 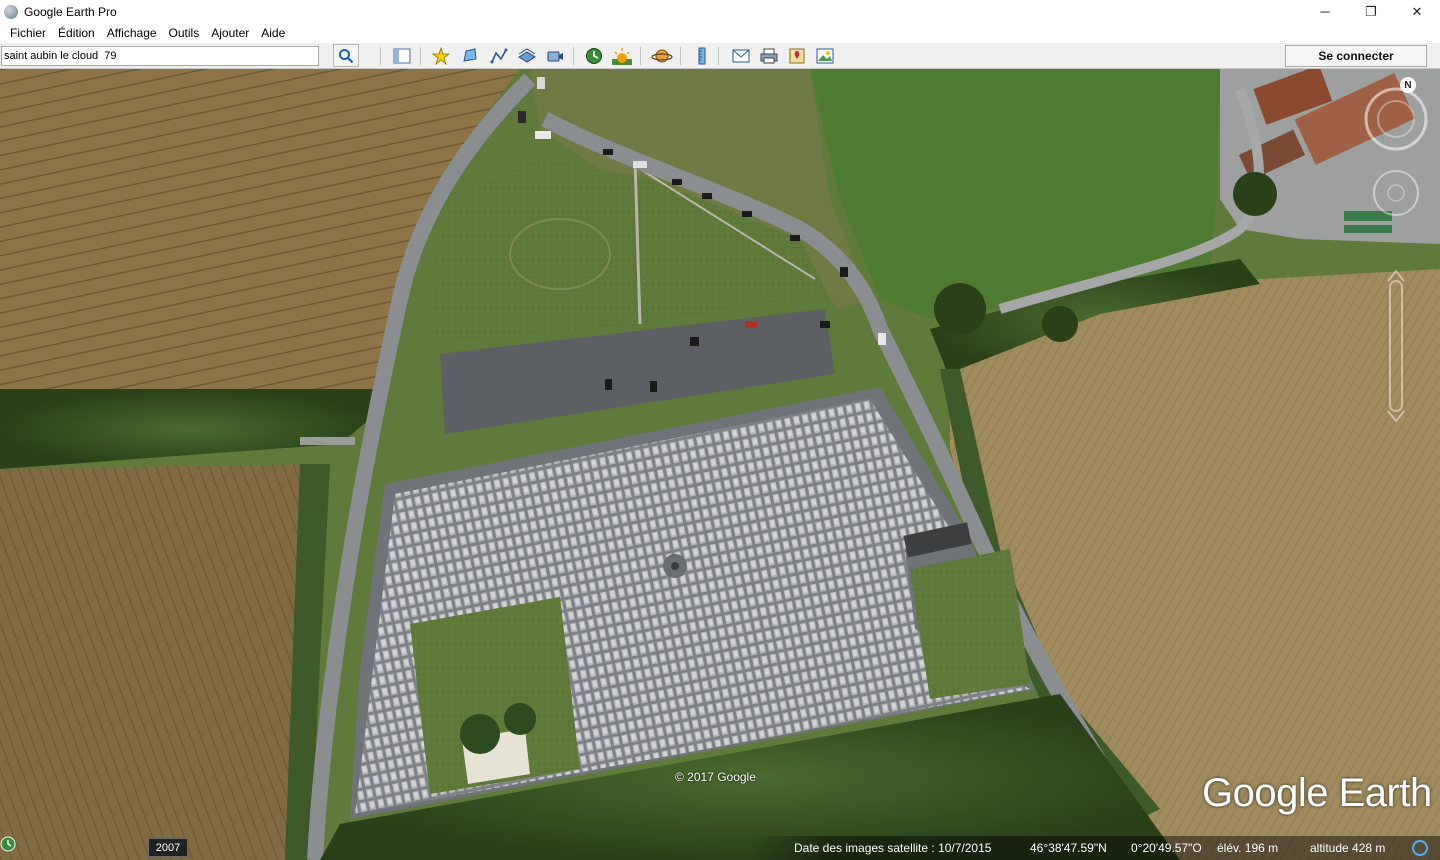 I want to click on menu-outils: Outils, so click(x=184, y=33).